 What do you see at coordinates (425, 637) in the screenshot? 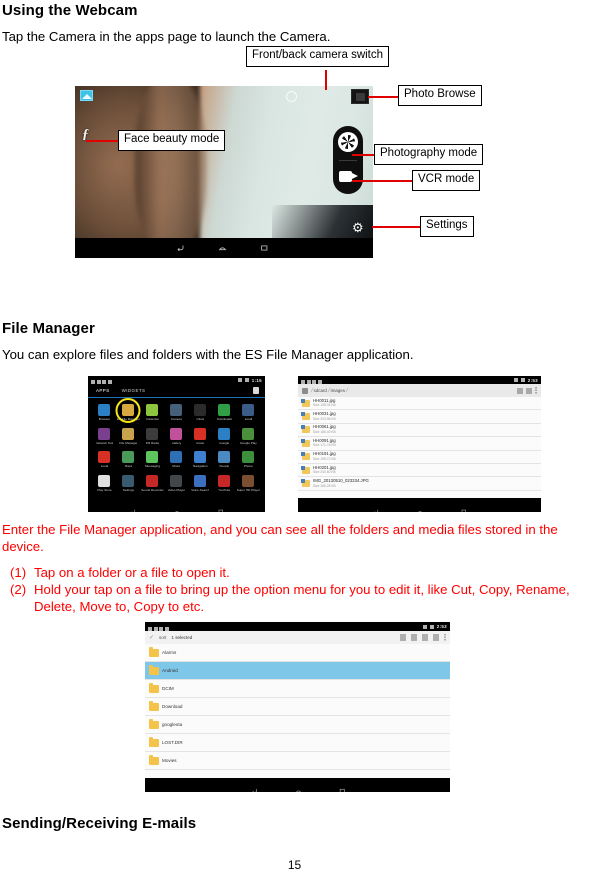
I see `delete-icon` at bounding box center [425, 637].